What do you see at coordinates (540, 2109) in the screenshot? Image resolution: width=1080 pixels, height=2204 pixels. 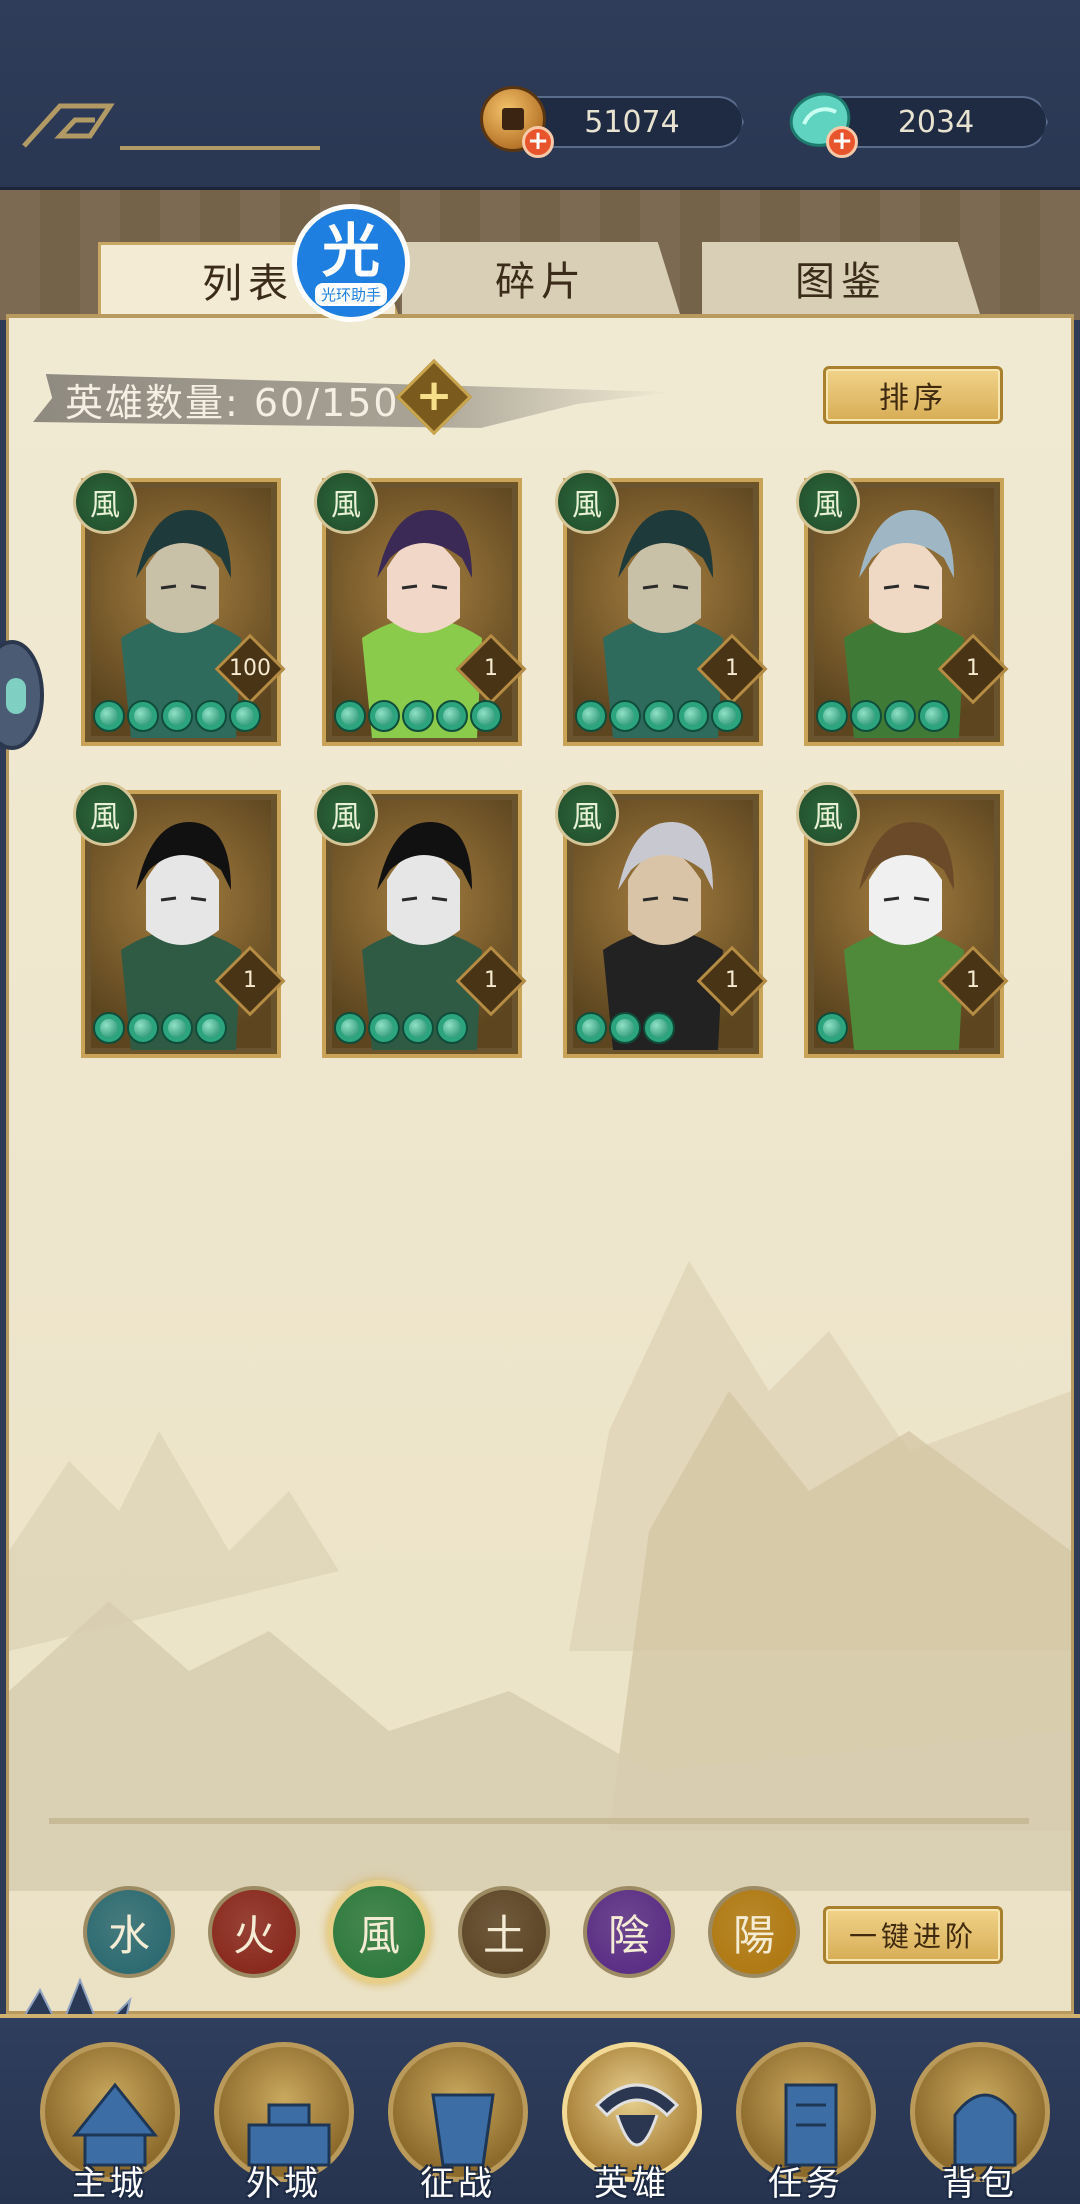 I see `bottom-navigation: 主城 外城 征战 英雄 任务 背包` at bounding box center [540, 2109].